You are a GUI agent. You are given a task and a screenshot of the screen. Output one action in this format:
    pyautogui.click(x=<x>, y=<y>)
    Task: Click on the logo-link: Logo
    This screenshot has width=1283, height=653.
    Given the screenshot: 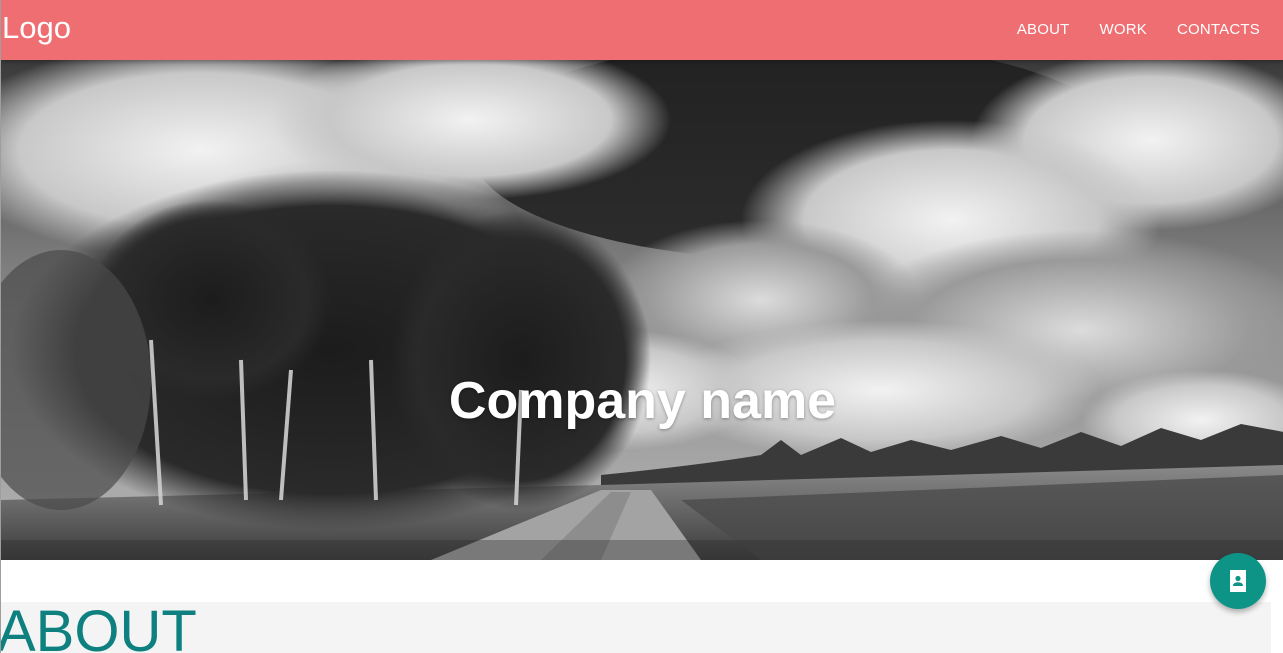 What is the action you would take?
    pyautogui.click(x=36, y=28)
    